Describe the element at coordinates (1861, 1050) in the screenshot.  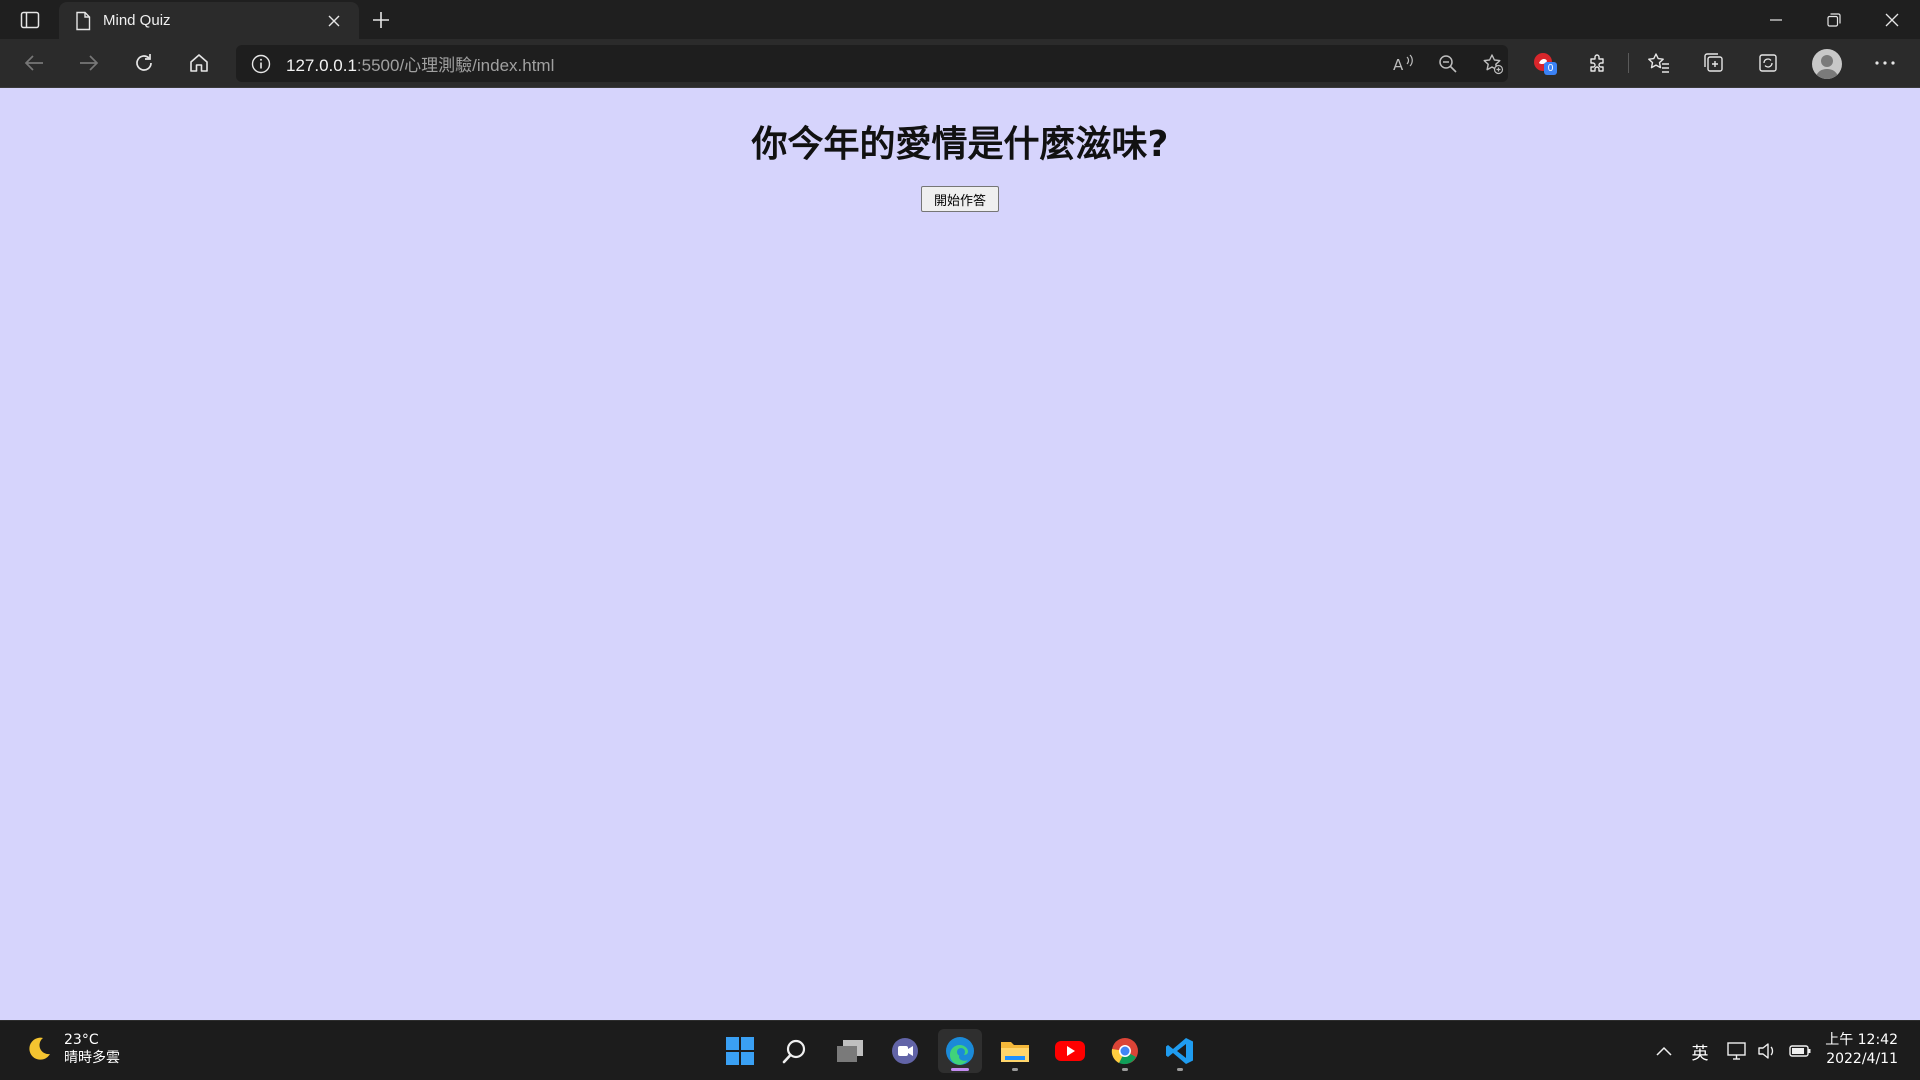
I see `system-clock: 上午 12:42 2022/4/11` at that location.